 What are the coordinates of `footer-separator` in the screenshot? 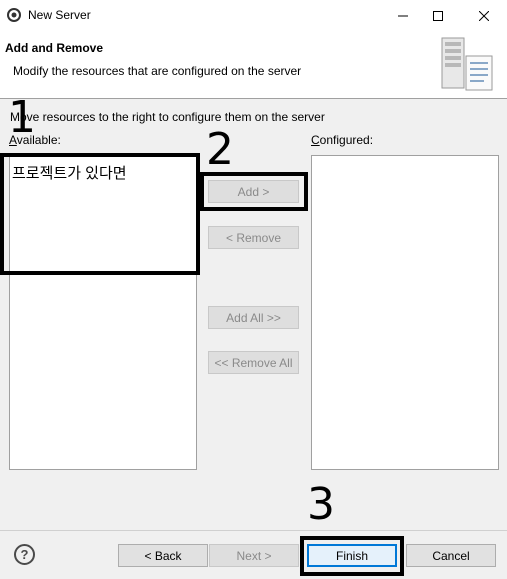 It's located at (253, 530).